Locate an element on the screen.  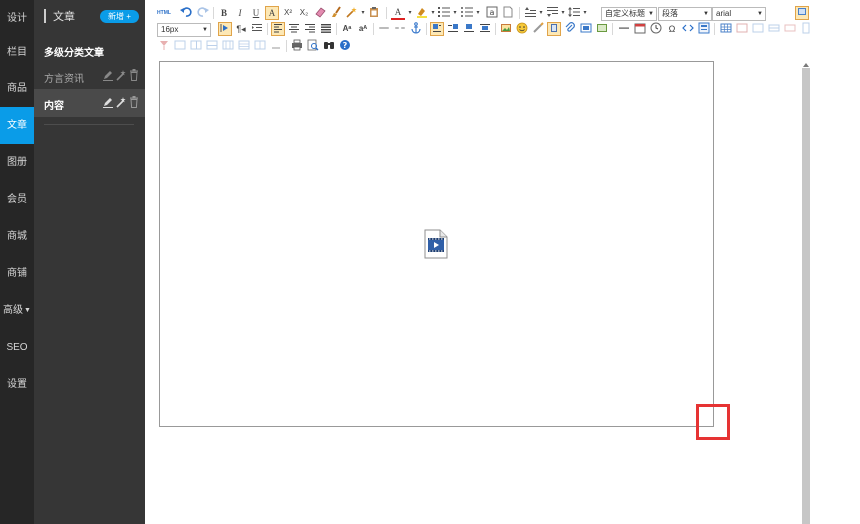
help-icon: ? is located at coordinates (345, 46).